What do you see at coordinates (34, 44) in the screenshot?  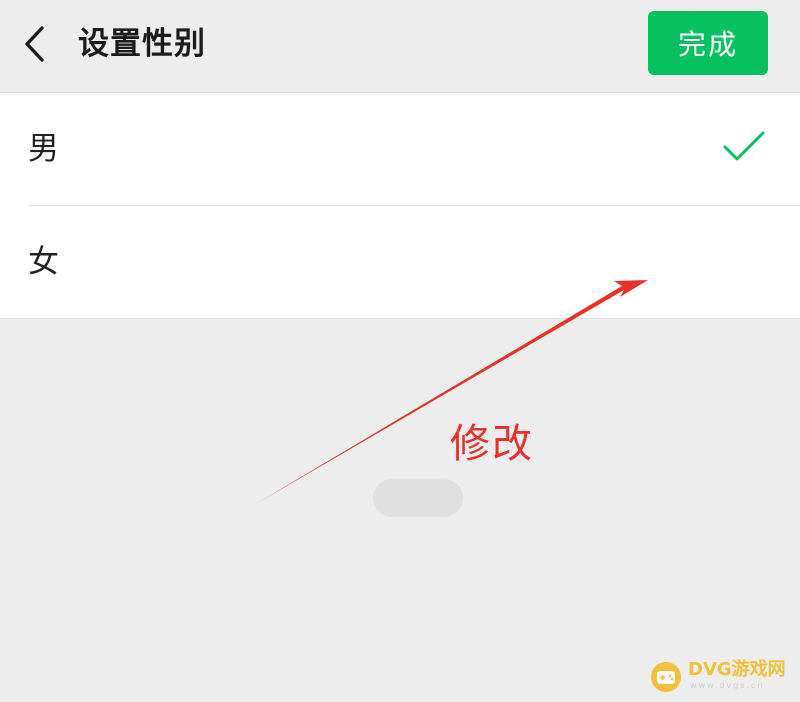 I see `chevron-left-icon` at bounding box center [34, 44].